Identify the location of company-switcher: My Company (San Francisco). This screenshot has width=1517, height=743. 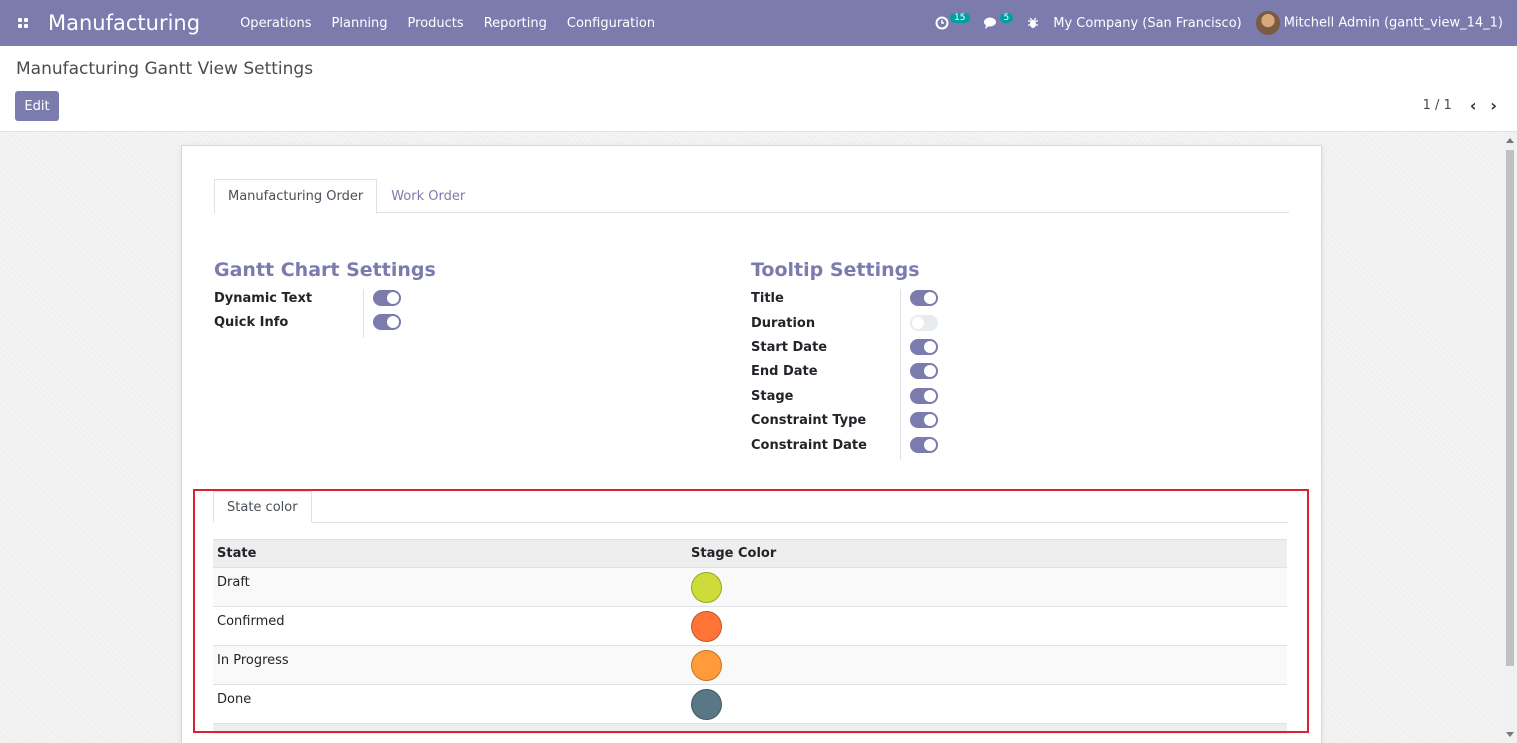
(1147, 23).